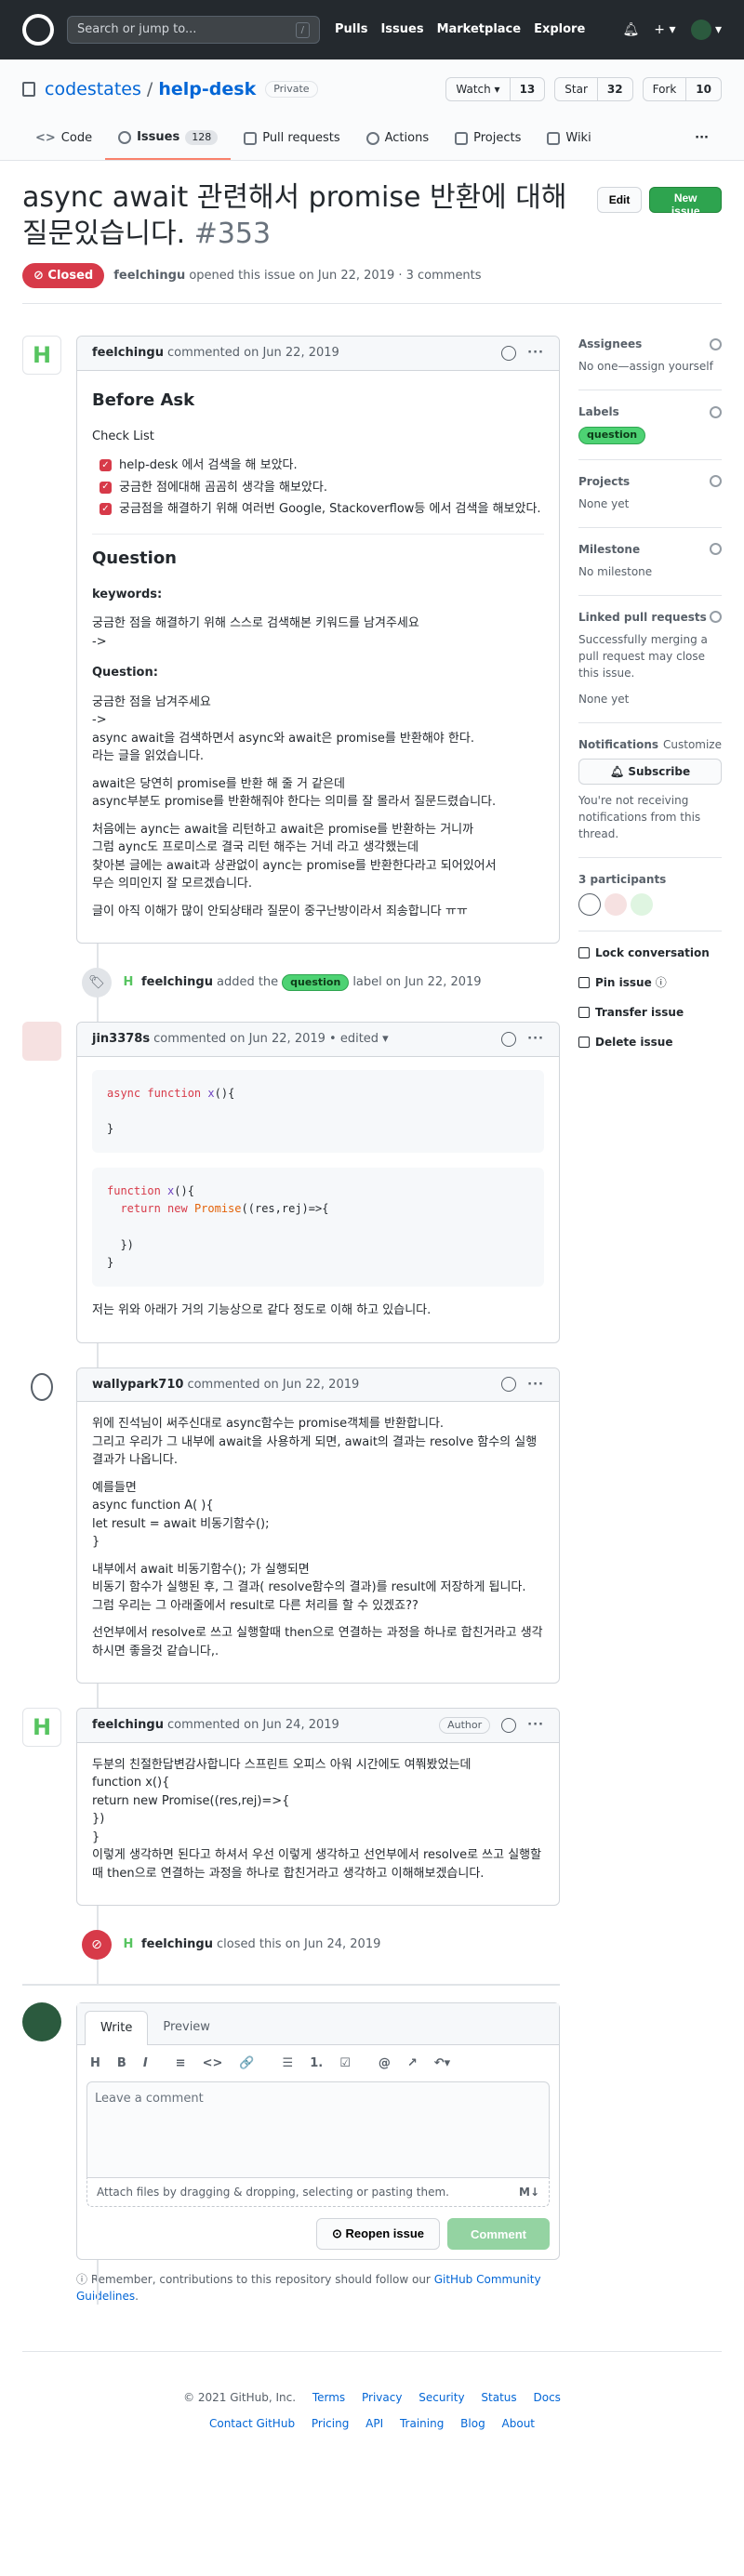  What do you see at coordinates (137, 1385) in the screenshot?
I see `comment-author: wallypark710` at bounding box center [137, 1385].